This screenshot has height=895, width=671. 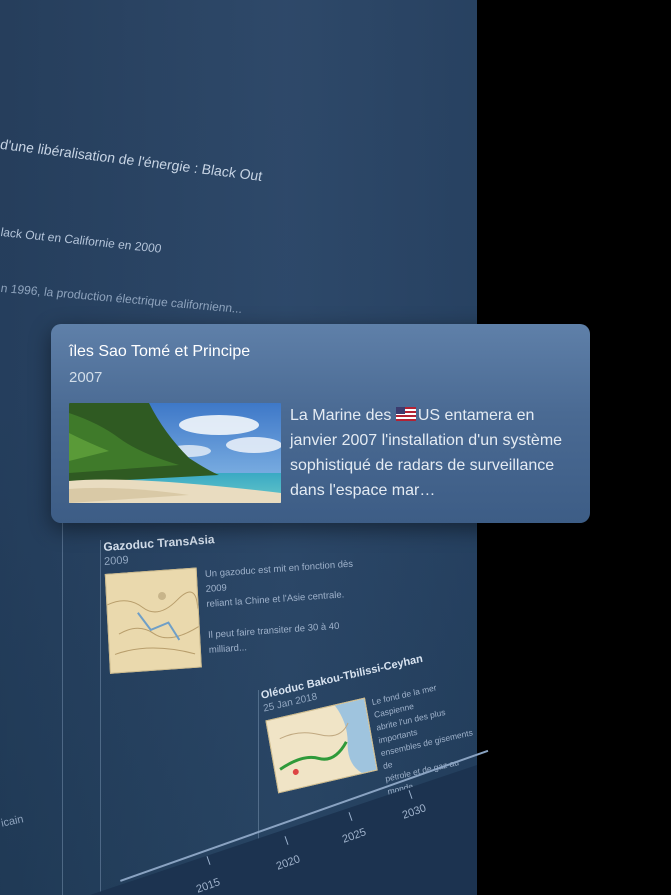 I want to click on popover-title: îles Sao Tomé et Principe, so click(x=160, y=351).